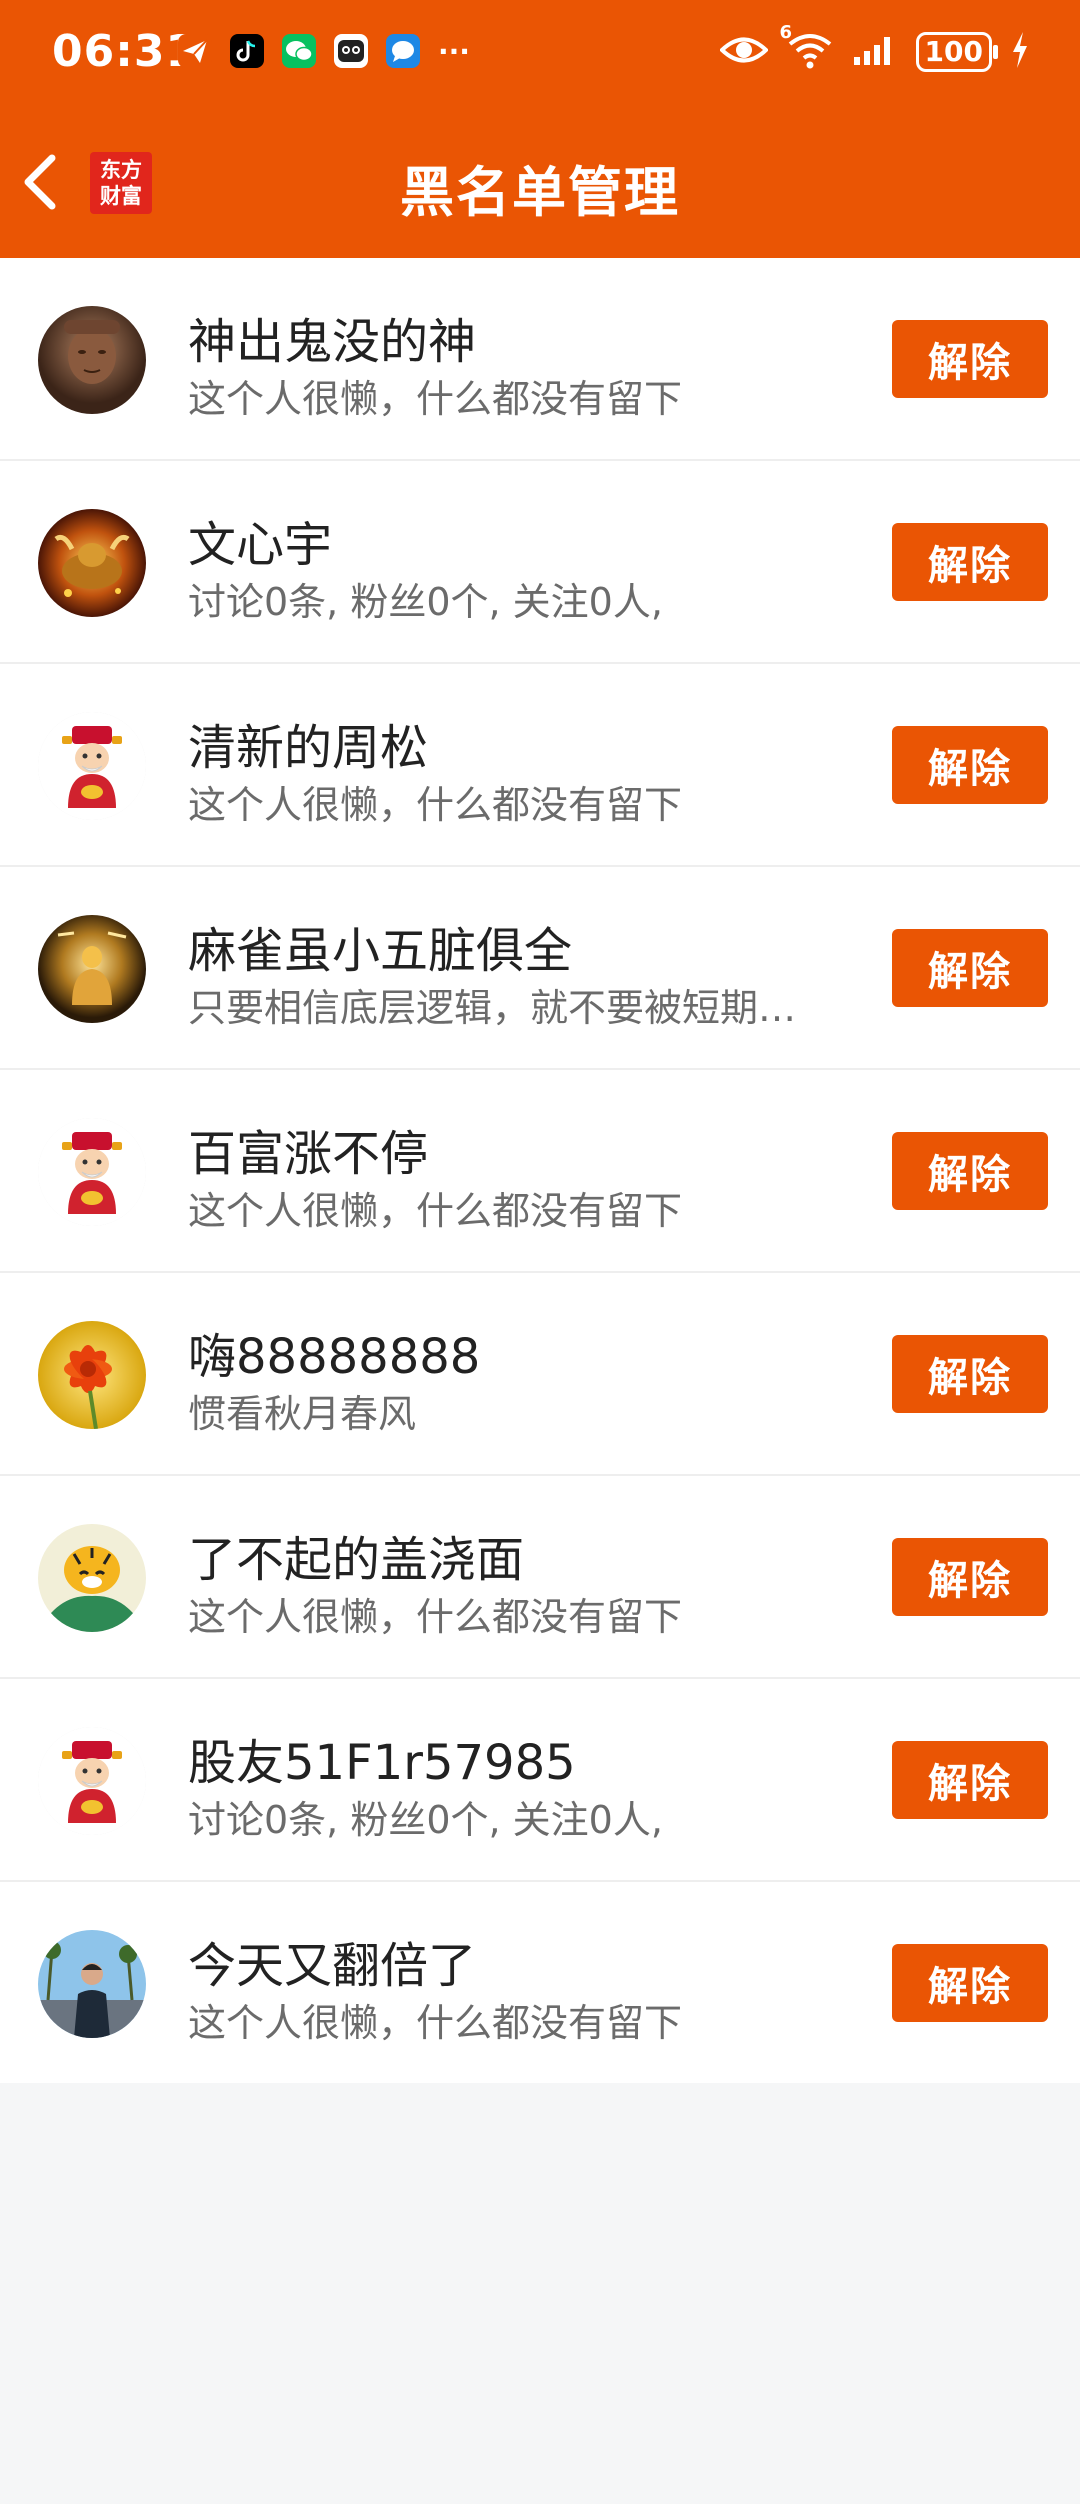 The image size is (1080, 2504). What do you see at coordinates (382, 1763) in the screenshot?
I see `user-name: 股友51F1r57985` at bounding box center [382, 1763].